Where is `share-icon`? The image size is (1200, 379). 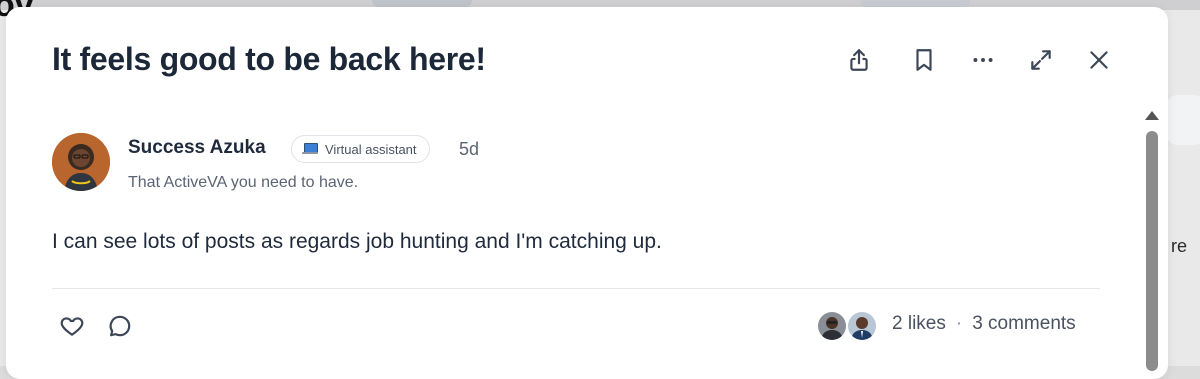 share-icon is located at coordinates (859, 60).